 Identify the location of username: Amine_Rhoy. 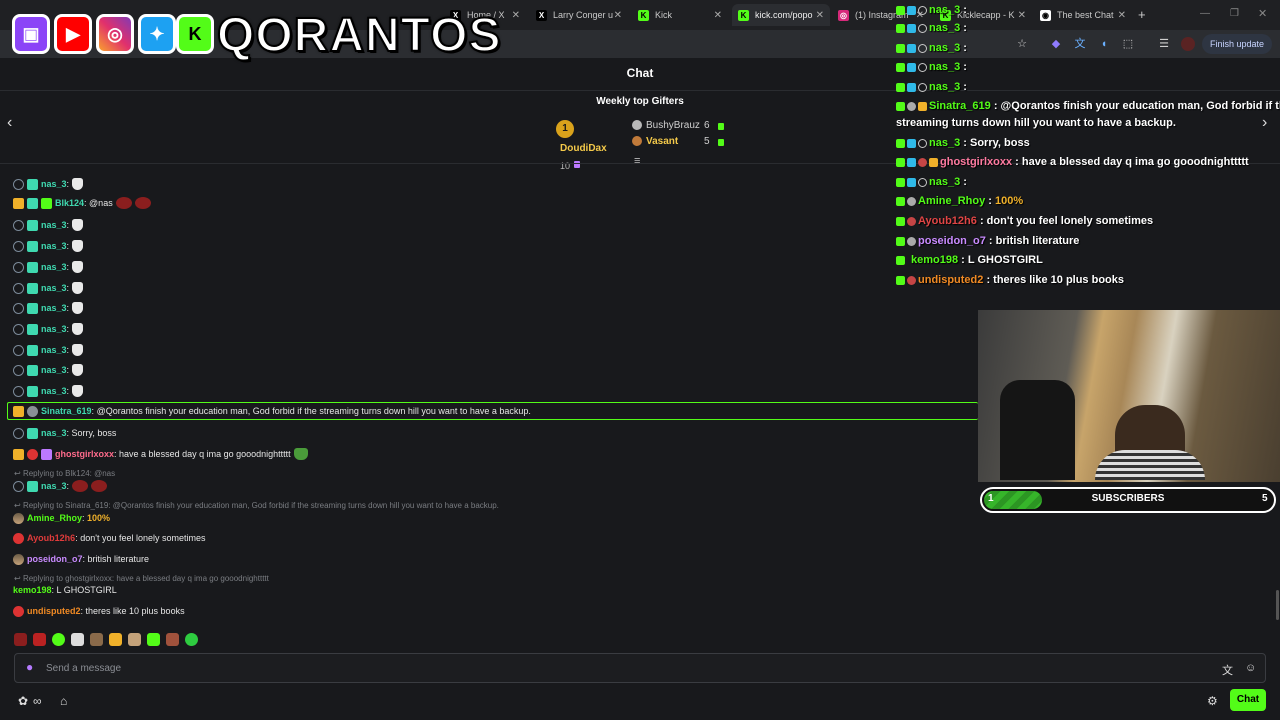
(54, 518).